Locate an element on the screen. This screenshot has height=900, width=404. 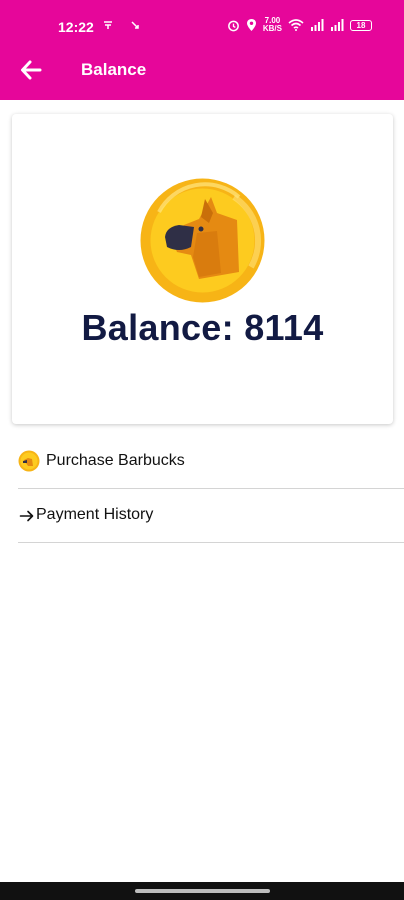
toolbar: Balance is located at coordinates (202, 75).